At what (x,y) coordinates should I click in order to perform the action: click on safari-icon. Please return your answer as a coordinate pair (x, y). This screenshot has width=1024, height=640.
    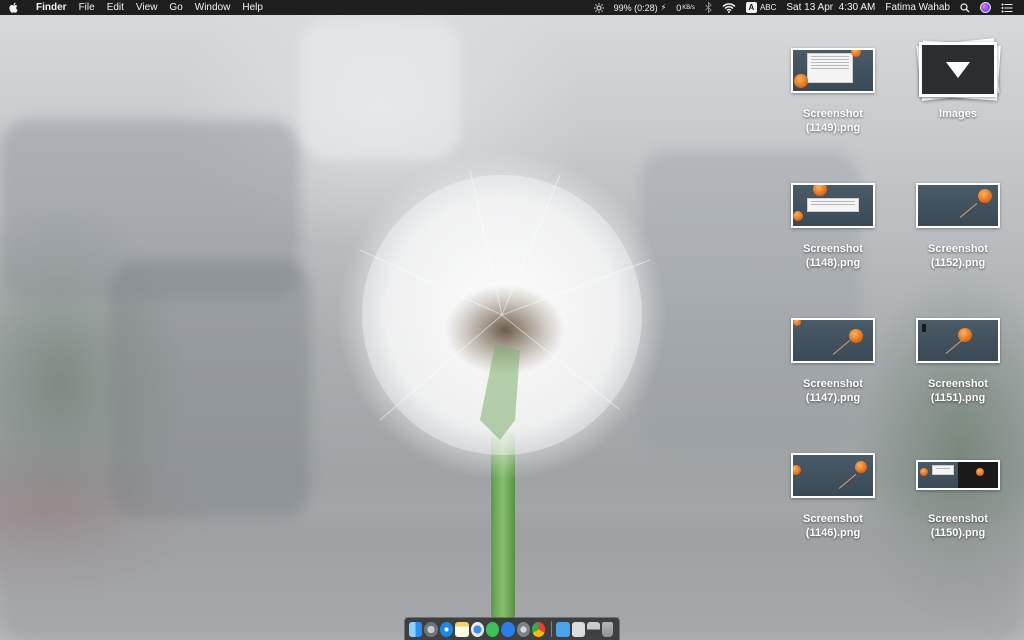
    Looking at the image, I should click on (446, 629).